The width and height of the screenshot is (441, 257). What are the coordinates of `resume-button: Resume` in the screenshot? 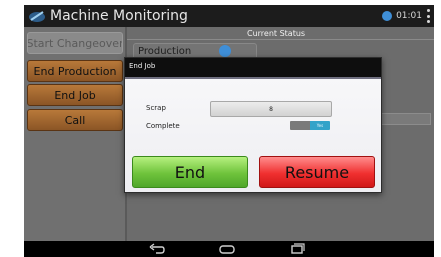 It's located at (317, 172).